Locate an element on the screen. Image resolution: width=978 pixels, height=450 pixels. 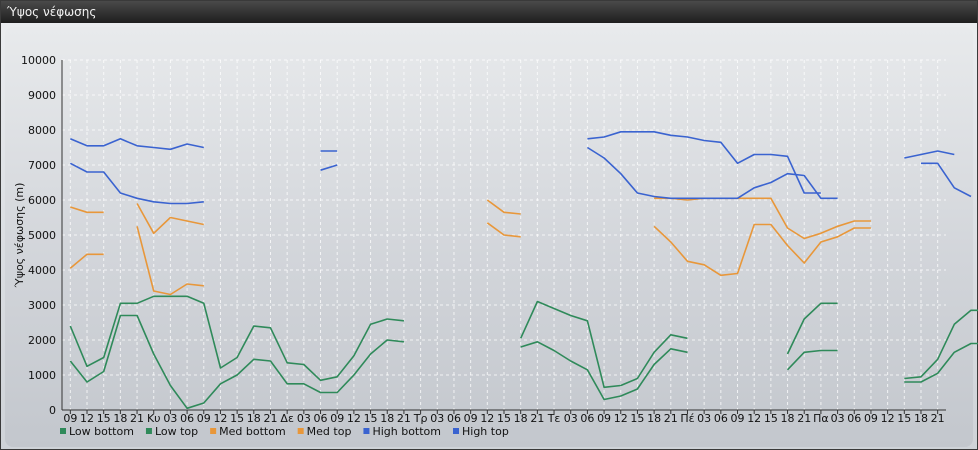
x-tick-label: Δε is located at coordinates (287, 418).